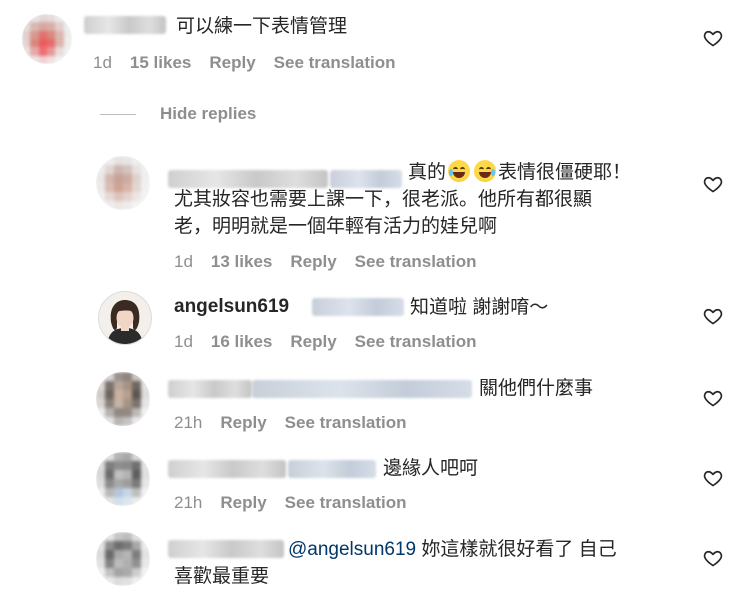 This screenshot has height=606, width=736. I want to click on profile-photo, so click(125, 318).